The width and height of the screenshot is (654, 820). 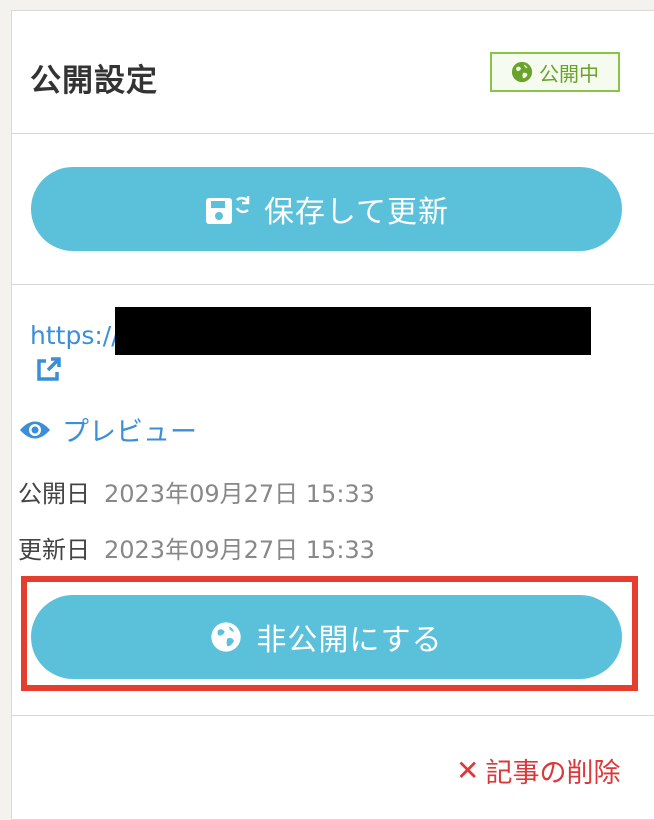 I want to click on close-icon: ✕, so click(x=468, y=770).